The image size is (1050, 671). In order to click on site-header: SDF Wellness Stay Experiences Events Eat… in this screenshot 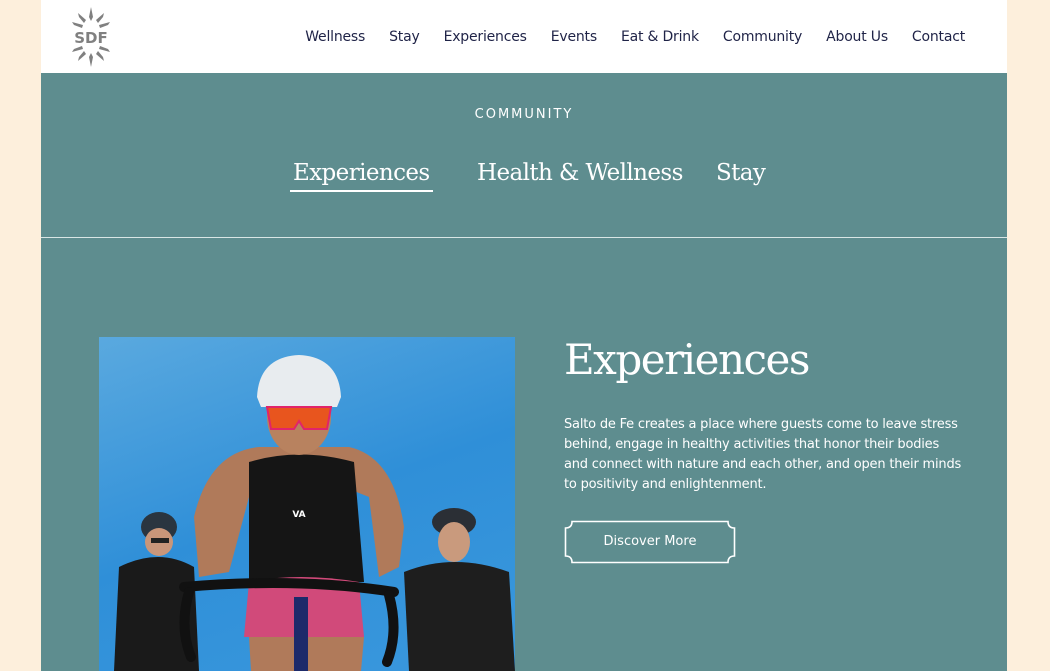, I will do `click(524, 36)`.